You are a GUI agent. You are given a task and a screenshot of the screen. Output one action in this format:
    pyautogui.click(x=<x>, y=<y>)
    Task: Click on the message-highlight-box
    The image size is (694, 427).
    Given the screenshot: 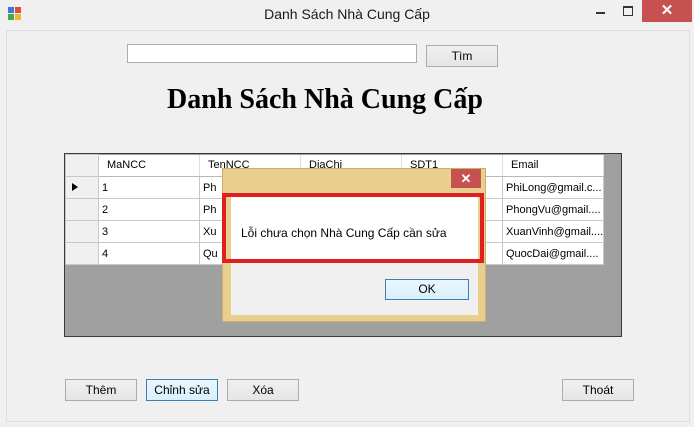 What is the action you would take?
    pyautogui.click(x=353, y=228)
    